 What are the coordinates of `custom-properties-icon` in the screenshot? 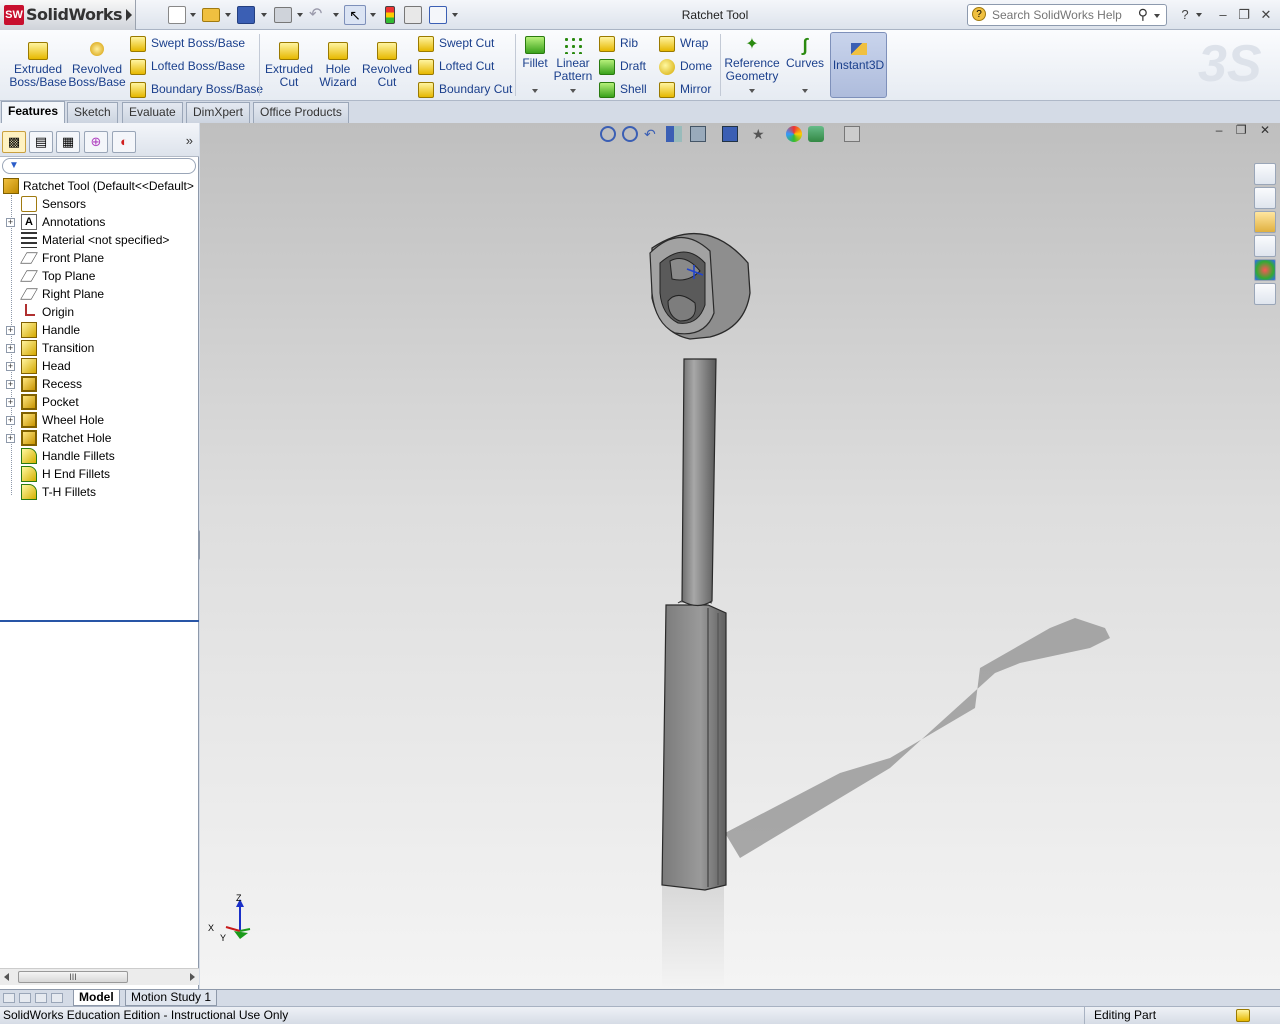 It's located at (1265, 294).